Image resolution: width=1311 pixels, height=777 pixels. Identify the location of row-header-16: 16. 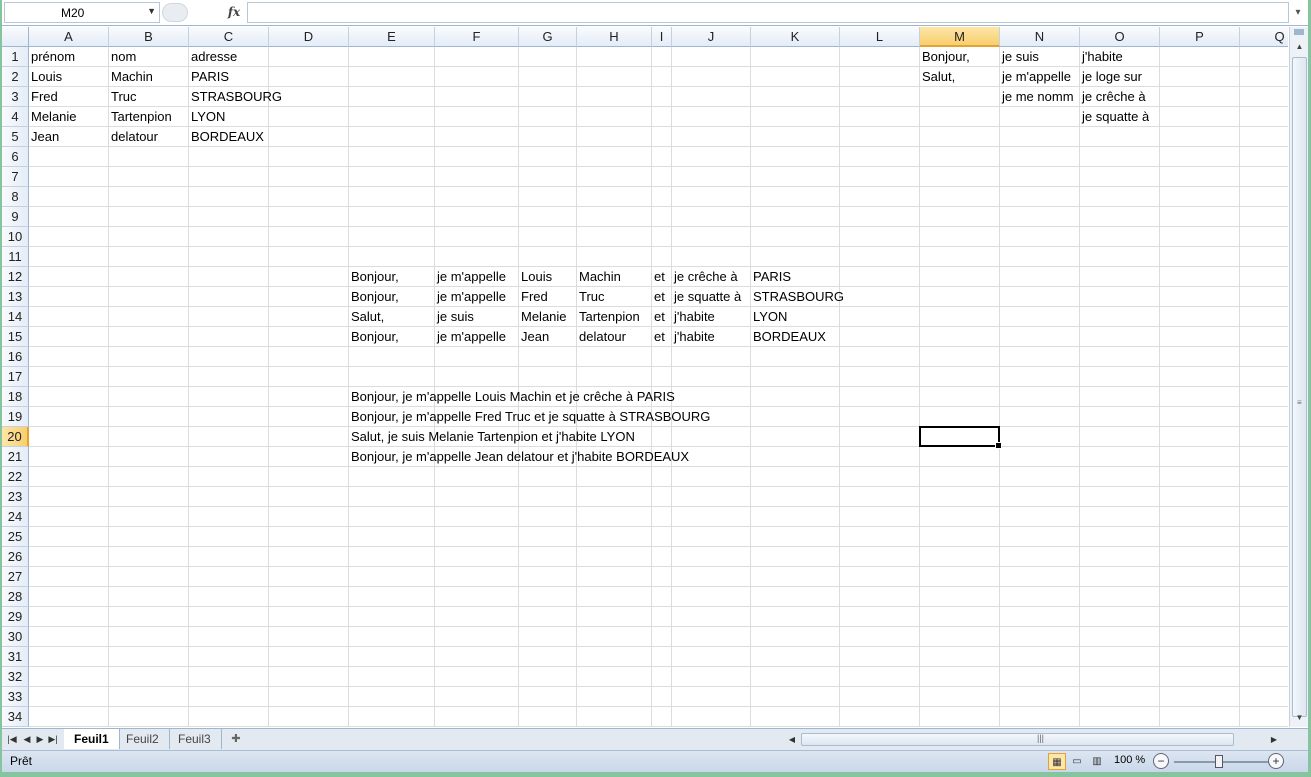
(15, 357).